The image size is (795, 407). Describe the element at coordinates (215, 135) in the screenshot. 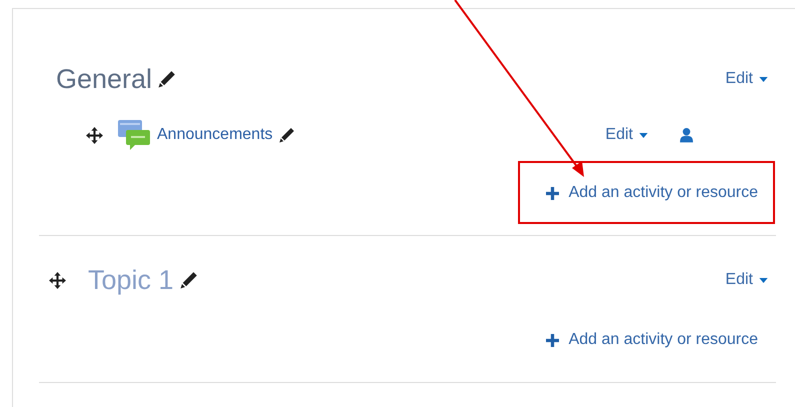

I see `activity-link: Announcements` at that location.